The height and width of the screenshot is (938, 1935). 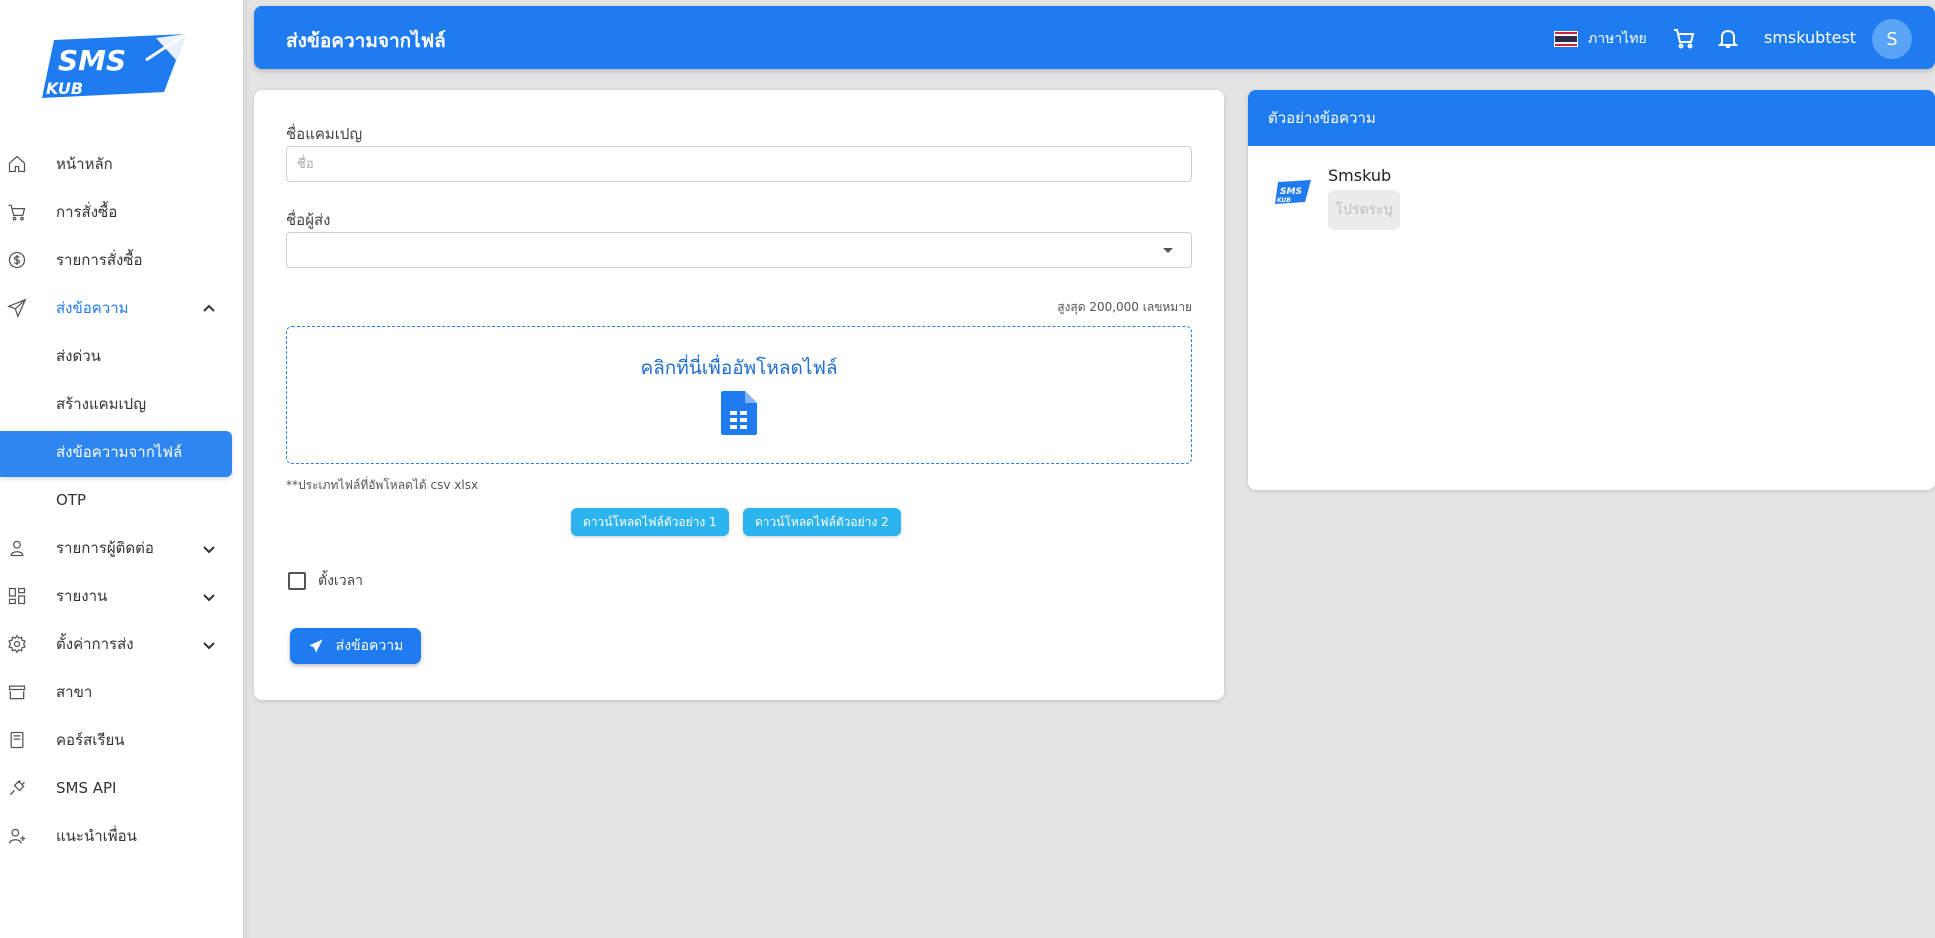 What do you see at coordinates (1360, 175) in the screenshot?
I see `preview-sender-name: Smskub` at bounding box center [1360, 175].